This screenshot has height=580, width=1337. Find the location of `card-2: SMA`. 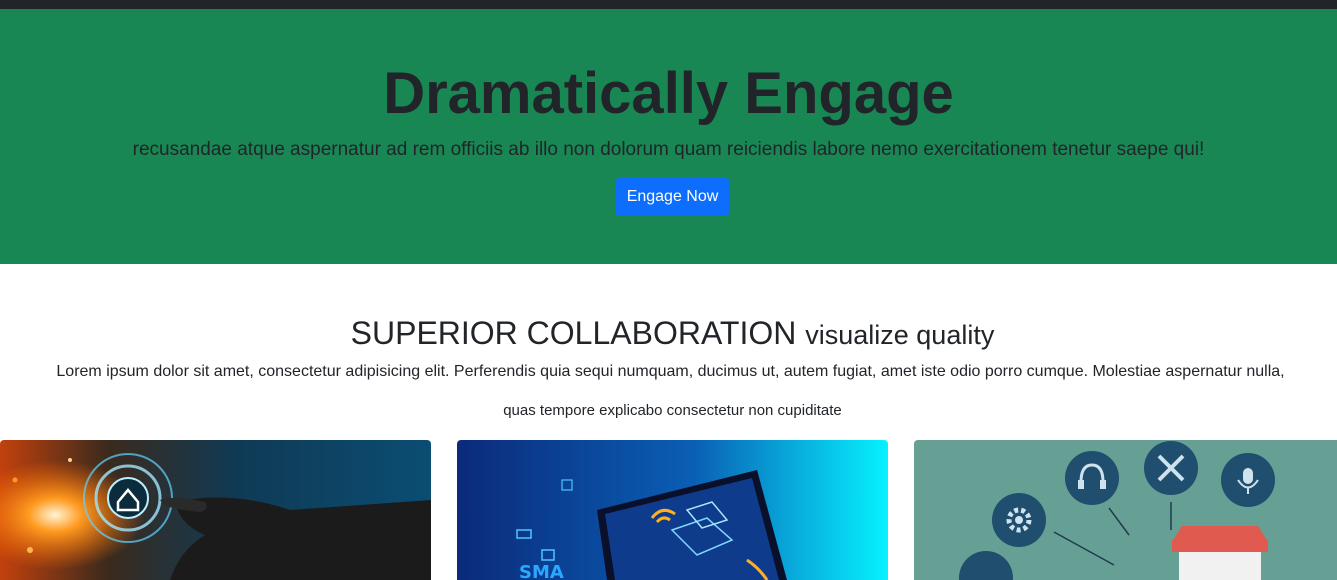

card-2: SMA is located at coordinates (672, 510).